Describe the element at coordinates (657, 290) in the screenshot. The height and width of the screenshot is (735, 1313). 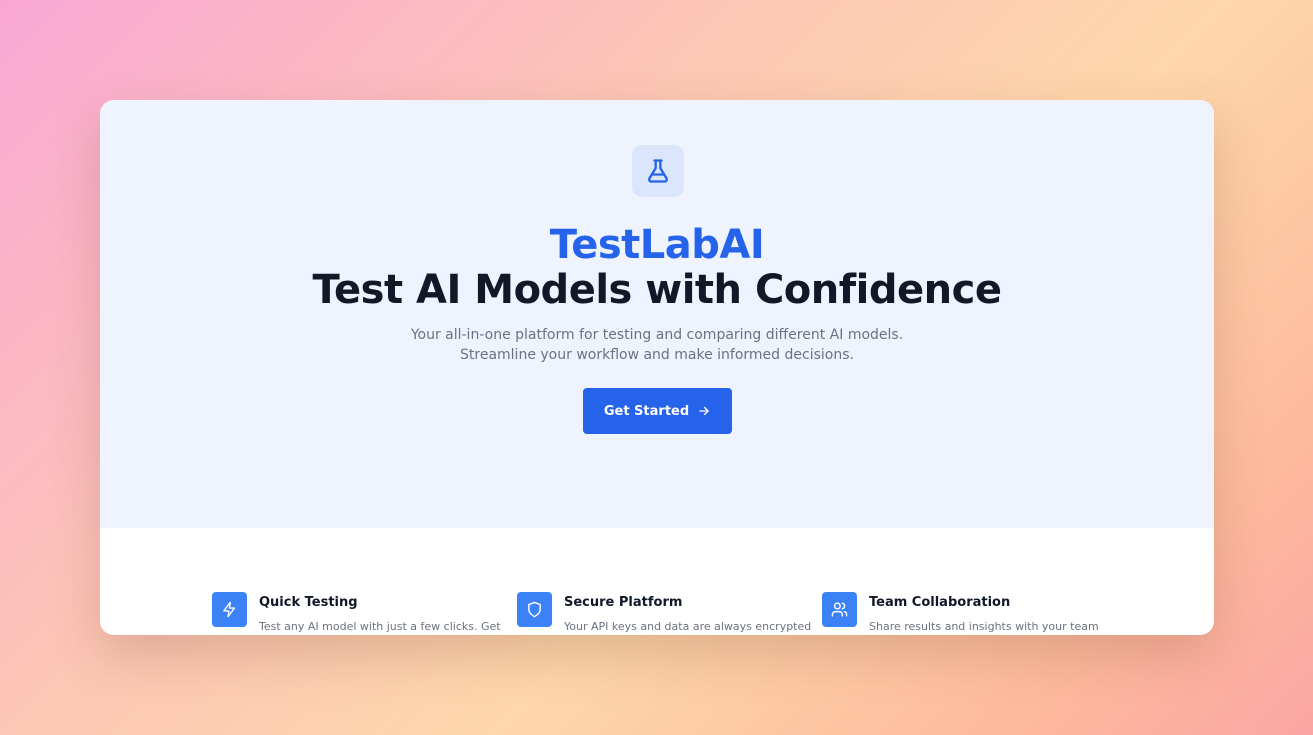
I see `hero-headline: Test AI Models with Confidence` at that location.